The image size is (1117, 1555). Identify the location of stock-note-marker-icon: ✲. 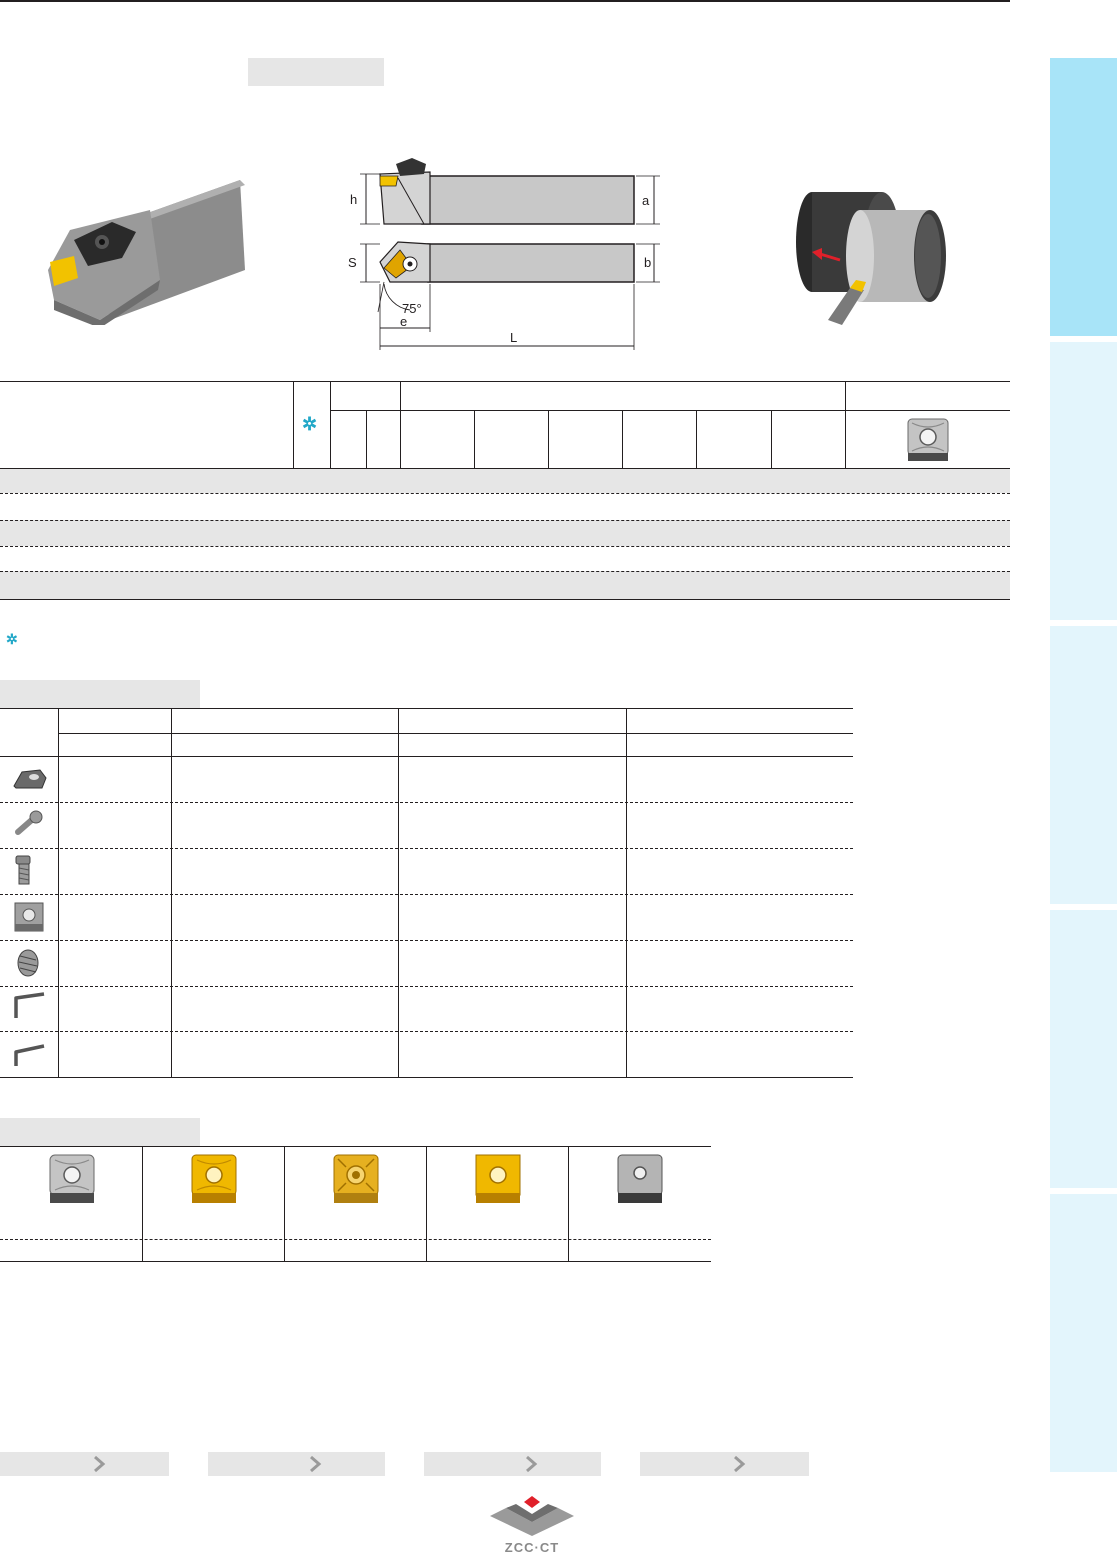
(12, 639).